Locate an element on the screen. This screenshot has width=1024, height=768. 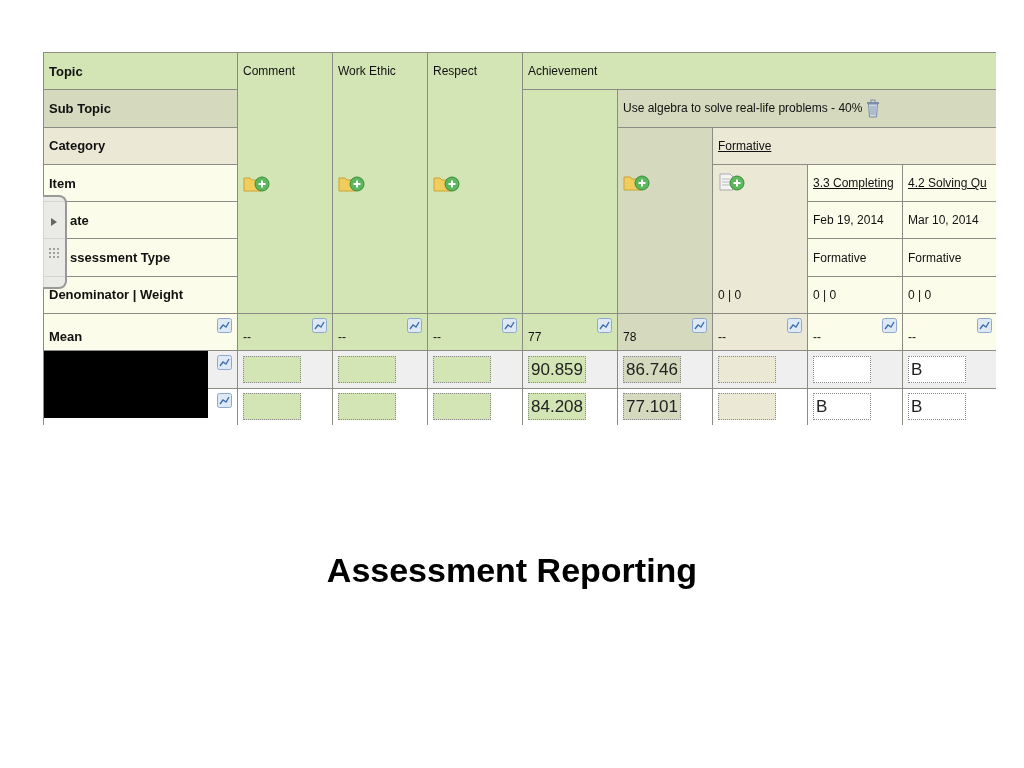
row-label: Mean is located at coordinates (66, 337).